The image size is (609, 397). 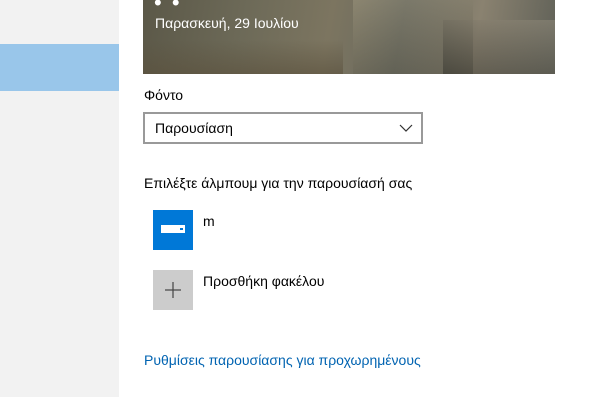 I want to click on chevron-down-icon, so click(x=406, y=128).